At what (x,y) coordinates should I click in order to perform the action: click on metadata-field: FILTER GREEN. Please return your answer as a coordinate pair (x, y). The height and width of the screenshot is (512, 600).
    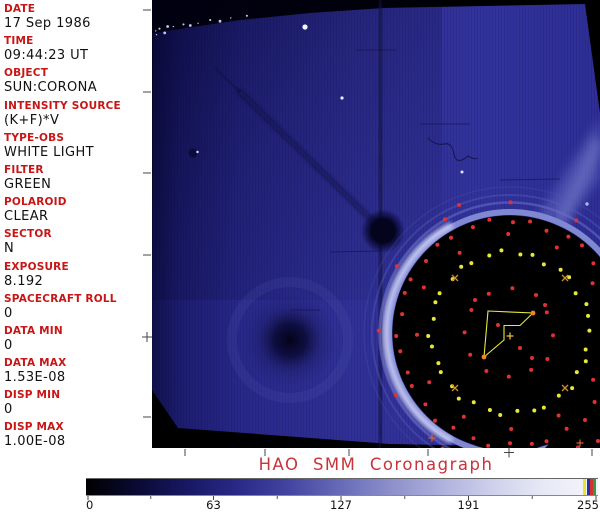
    Looking at the image, I should click on (79, 180).